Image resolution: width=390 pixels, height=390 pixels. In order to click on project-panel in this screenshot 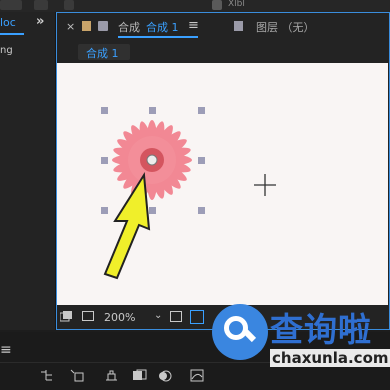, I will do `click(28, 171)`.